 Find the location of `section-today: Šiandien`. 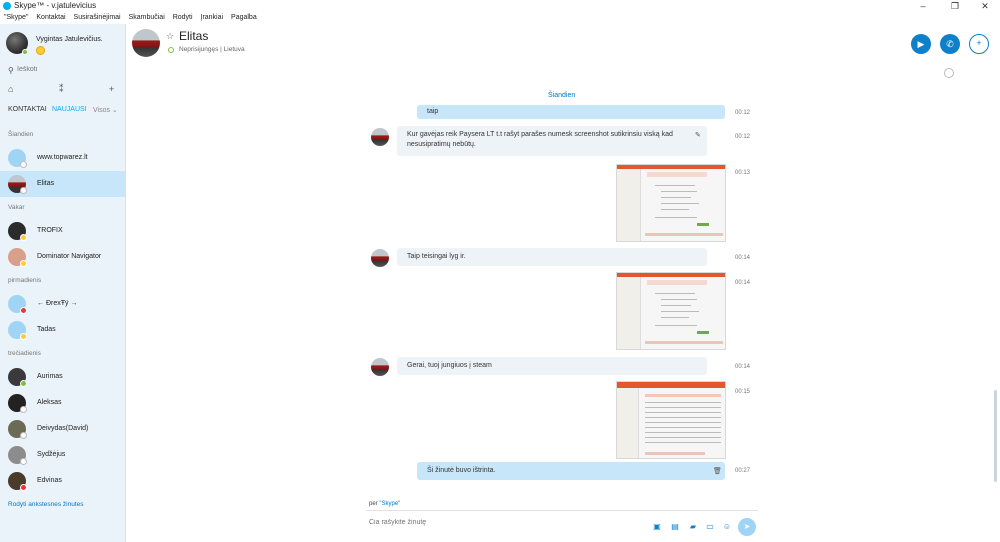

section-today: Šiandien is located at coordinates (21, 134).